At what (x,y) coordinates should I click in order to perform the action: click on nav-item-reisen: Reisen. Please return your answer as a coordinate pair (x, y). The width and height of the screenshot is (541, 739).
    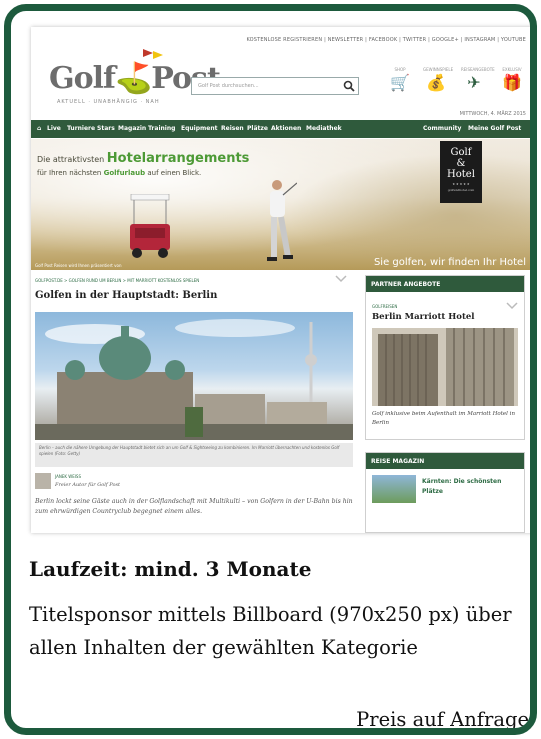
    Looking at the image, I should click on (232, 128).